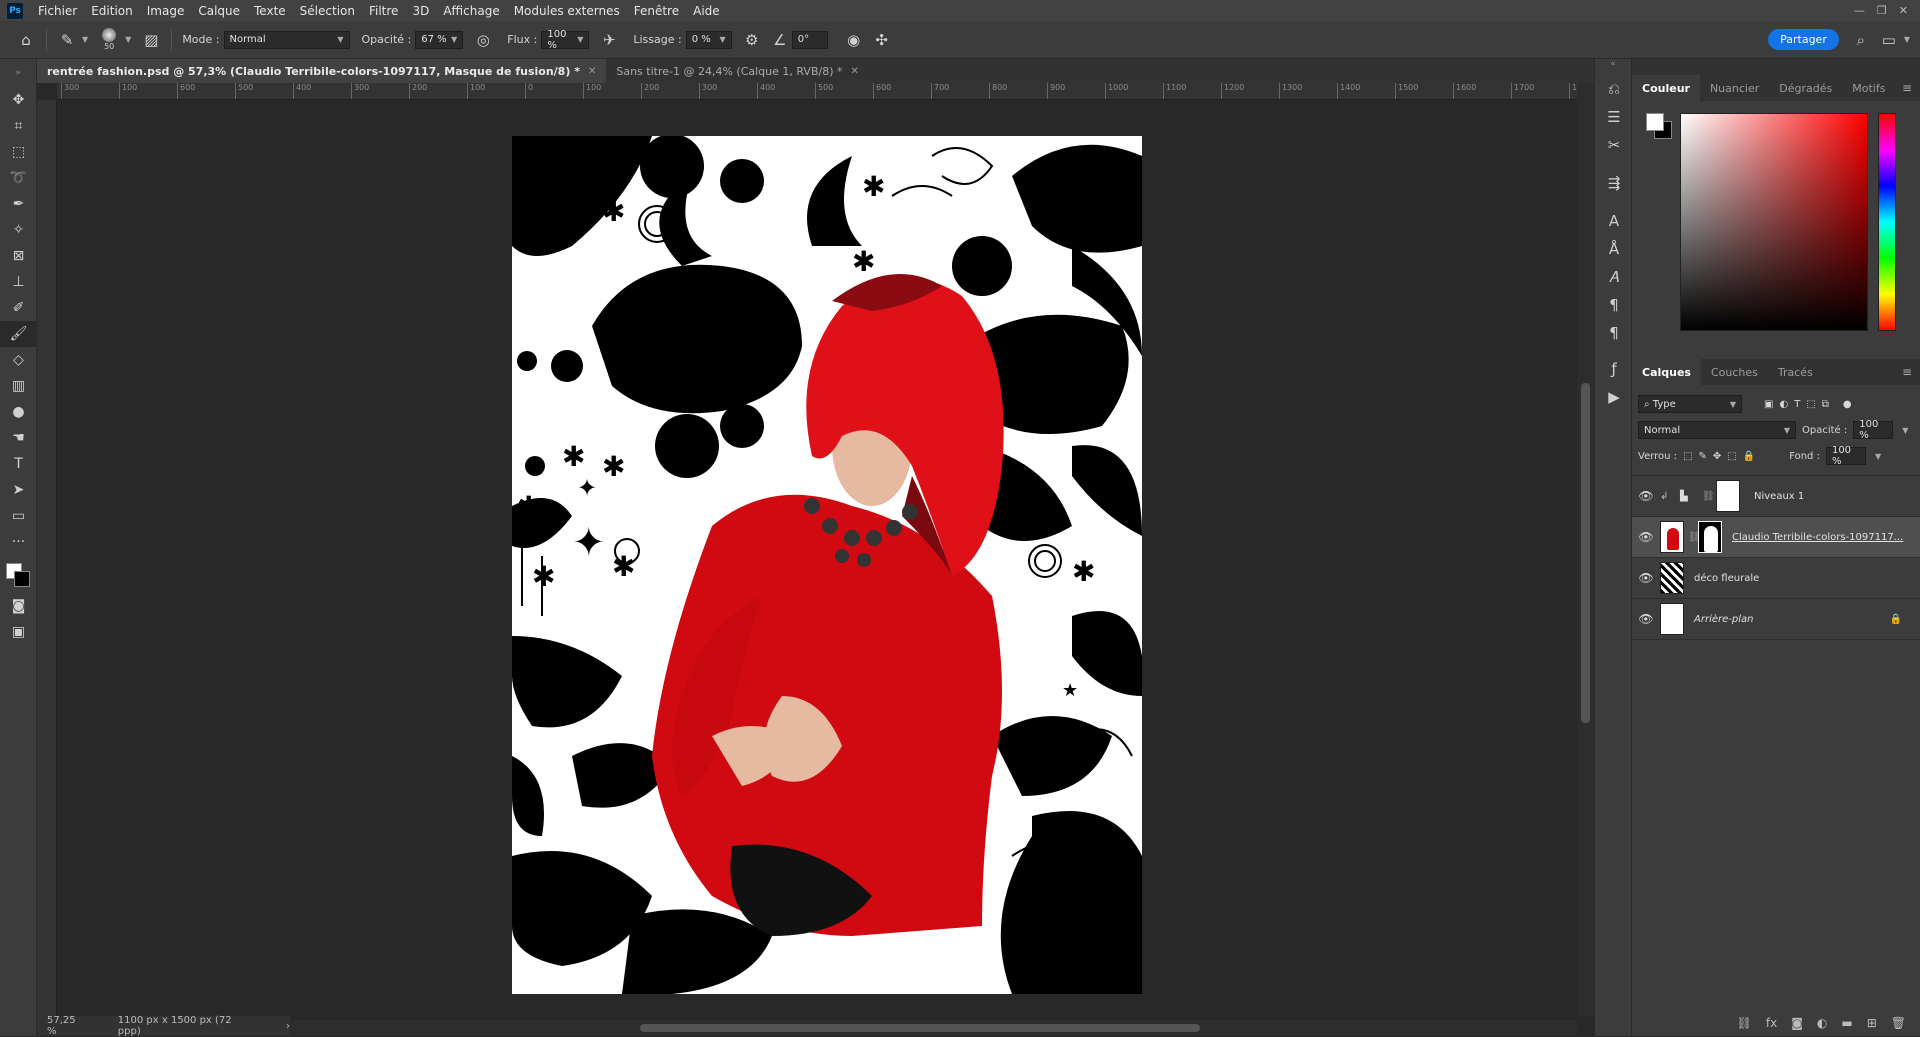 The width and height of the screenshot is (1920, 1037). I want to click on menu-3d: 3D, so click(420, 11).